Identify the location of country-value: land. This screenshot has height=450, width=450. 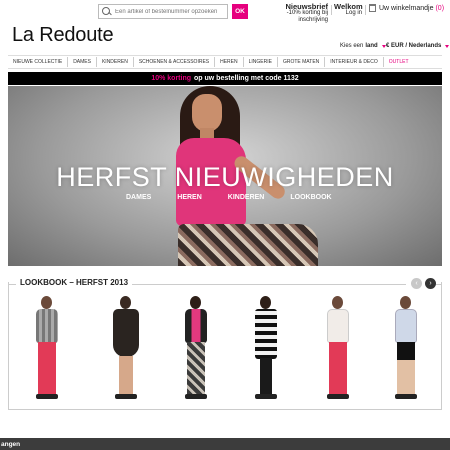
(371, 46).